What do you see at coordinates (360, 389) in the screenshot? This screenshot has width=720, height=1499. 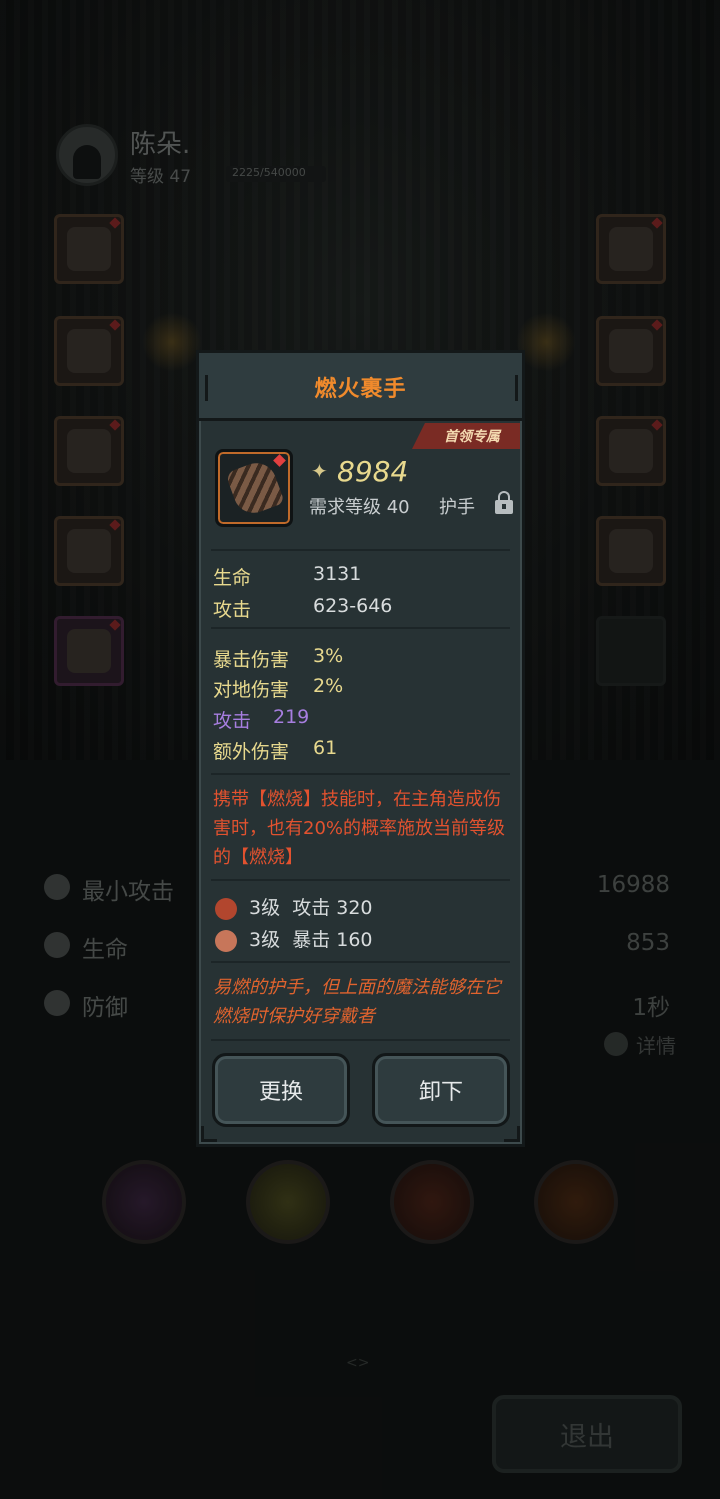 I see `item-name: 燃火裹手` at bounding box center [360, 389].